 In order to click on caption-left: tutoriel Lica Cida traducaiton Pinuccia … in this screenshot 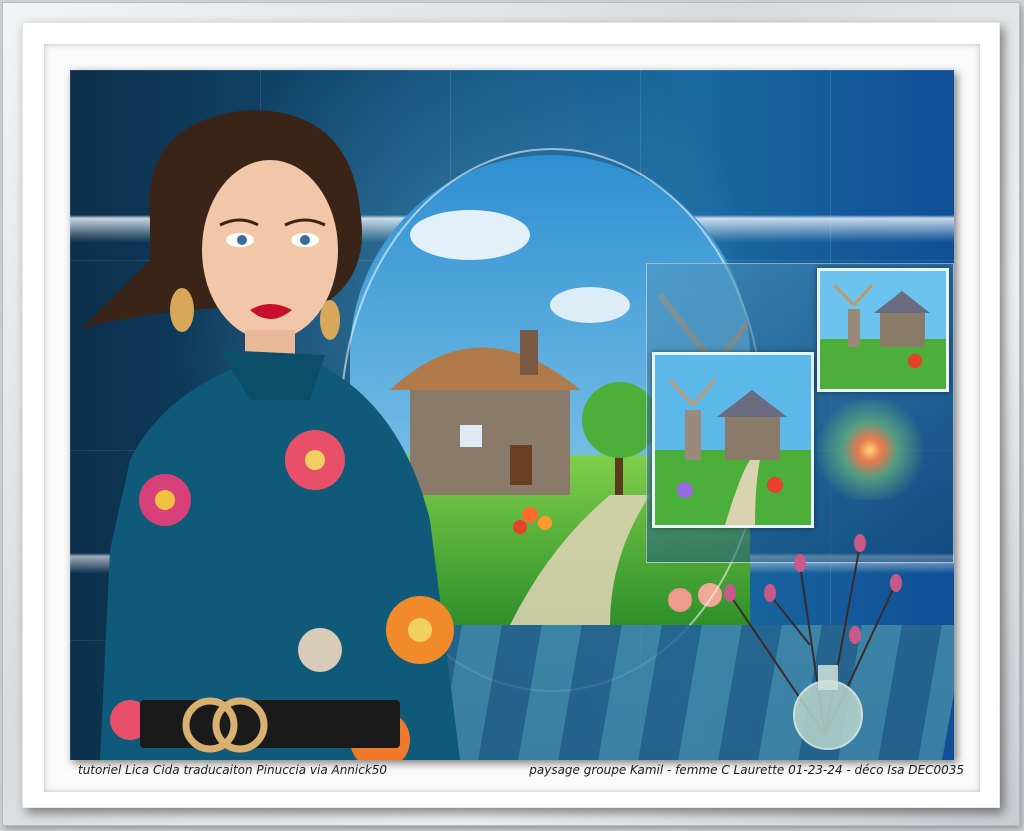, I will do `click(233, 770)`.